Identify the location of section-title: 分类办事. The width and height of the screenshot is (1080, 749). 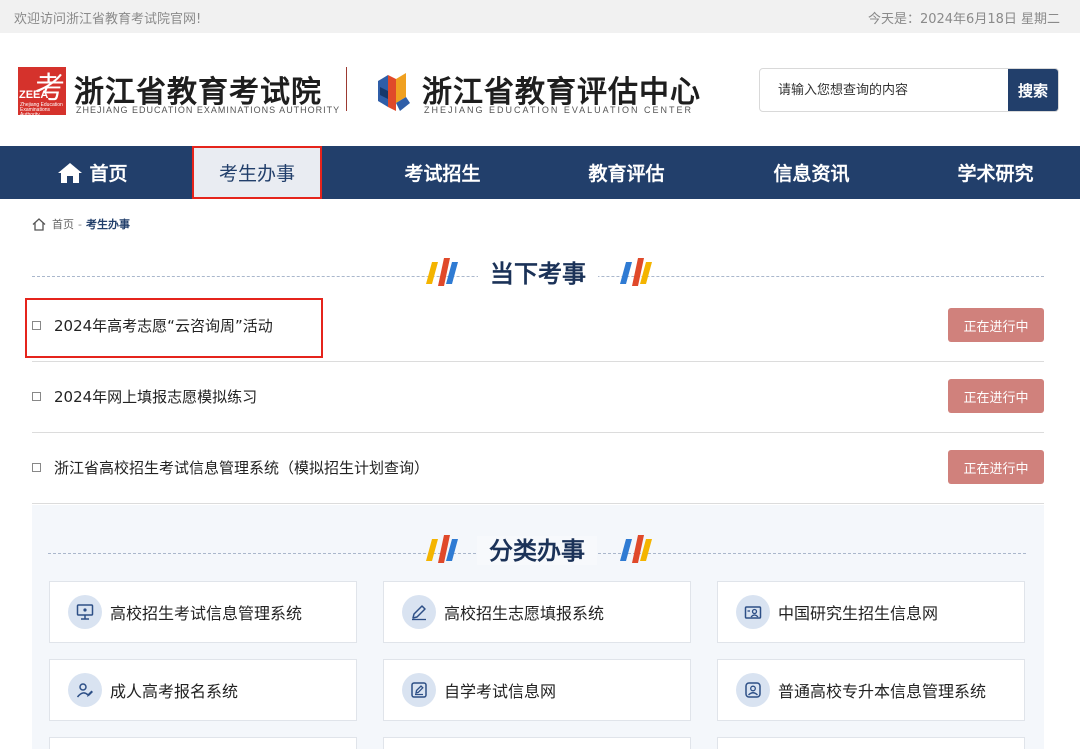
(537, 550).